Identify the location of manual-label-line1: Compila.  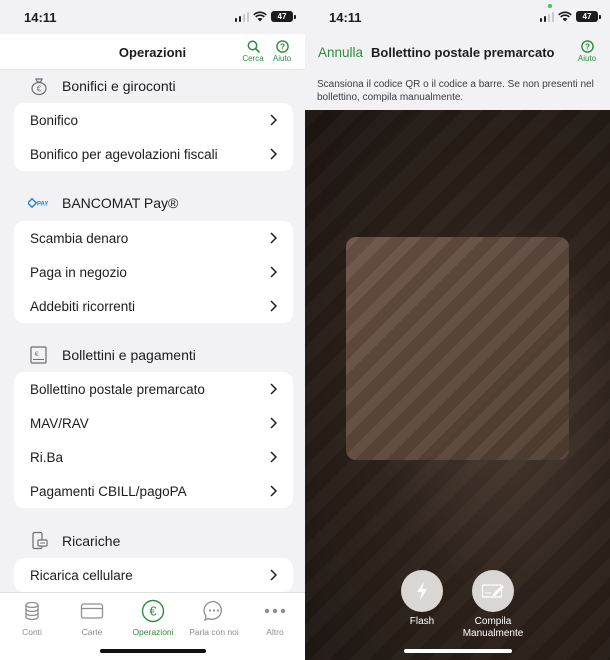
(493, 621).